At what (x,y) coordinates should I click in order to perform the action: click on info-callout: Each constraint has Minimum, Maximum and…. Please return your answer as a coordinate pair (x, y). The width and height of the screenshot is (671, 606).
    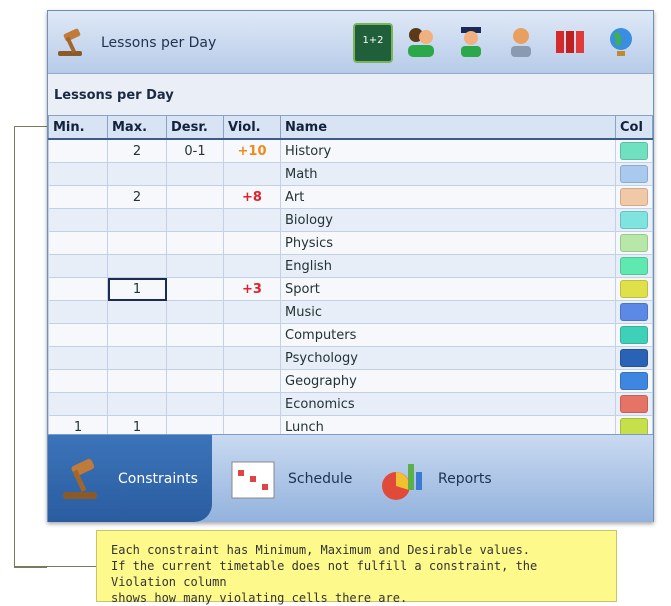
    Looking at the image, I should click on (356, 567).